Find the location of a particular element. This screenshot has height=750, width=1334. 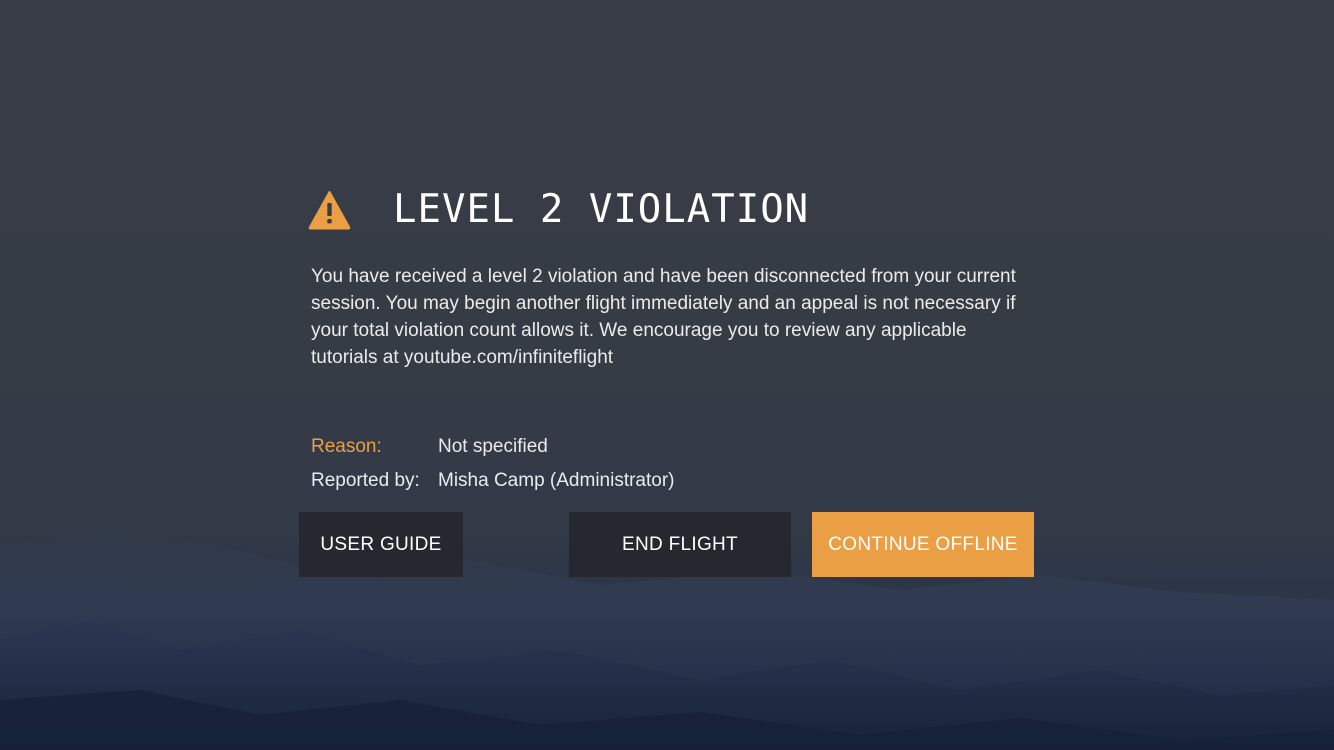

reason-value: Not specified is located at coordinates (493, 446).